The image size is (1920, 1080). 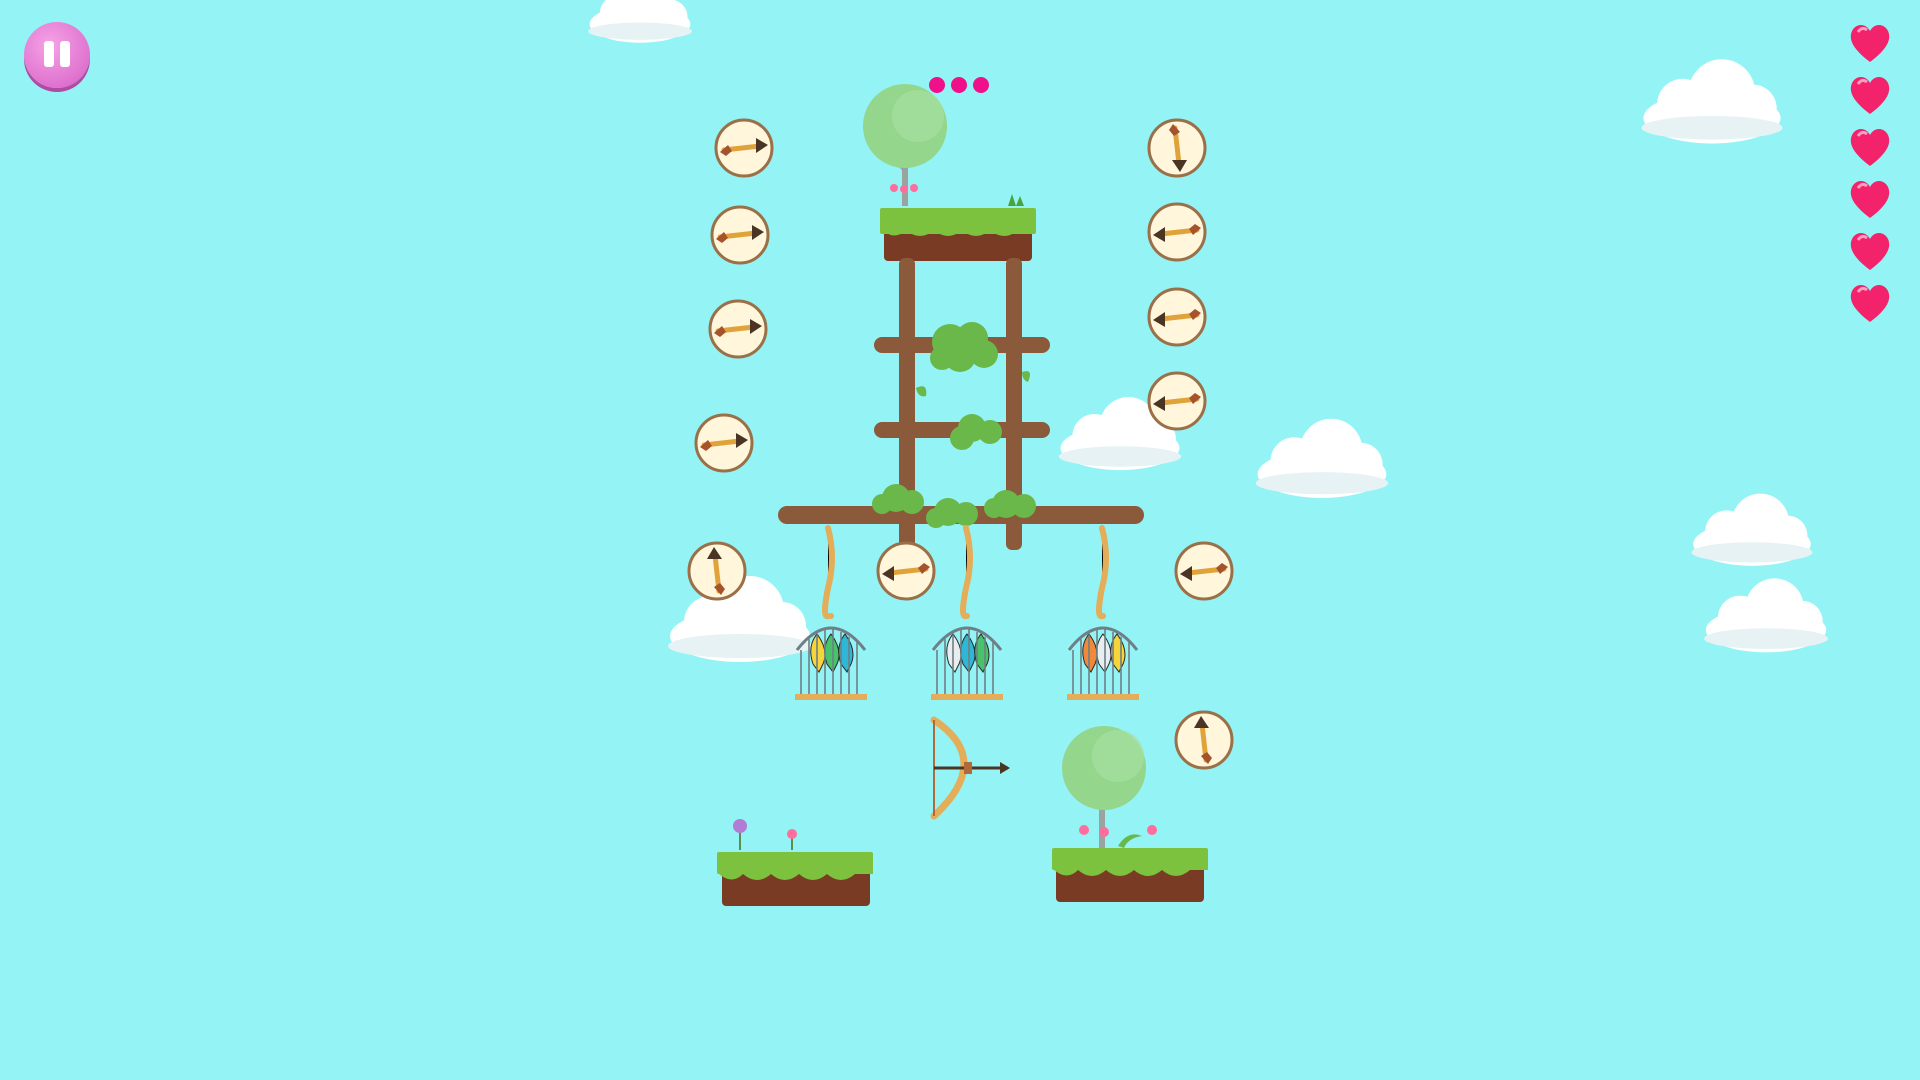 What do you see at coordinates (965, 572) in the screenshot?
I see `hanging-ropes` at bounding box center [965, 572].